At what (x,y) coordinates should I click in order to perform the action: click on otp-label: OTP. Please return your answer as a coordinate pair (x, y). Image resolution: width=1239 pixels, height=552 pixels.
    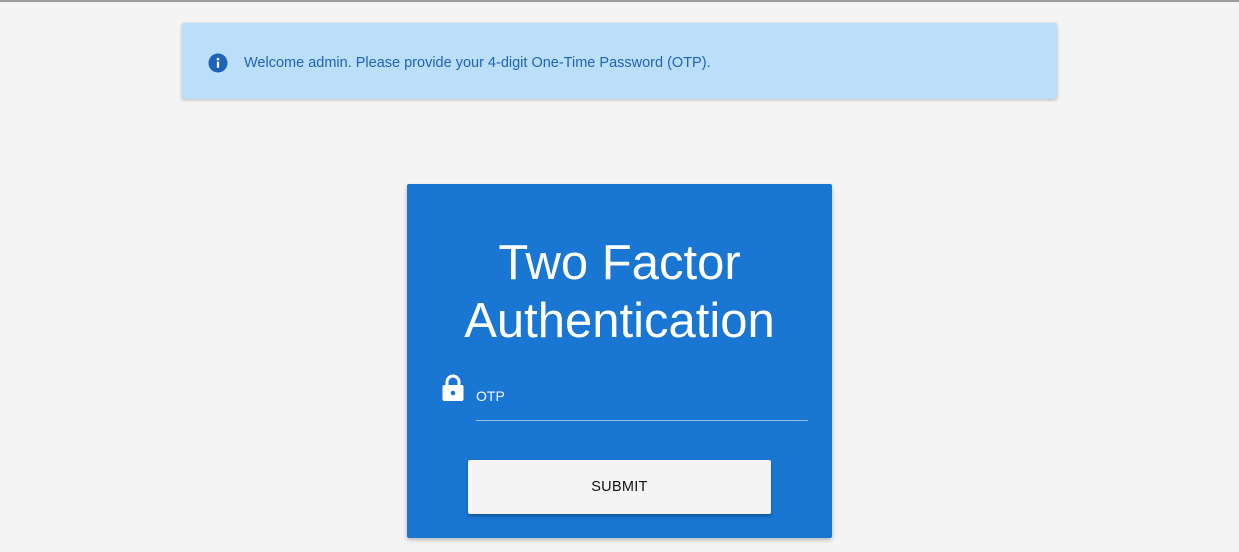
    Looking at the image, I should click on (490, 396).